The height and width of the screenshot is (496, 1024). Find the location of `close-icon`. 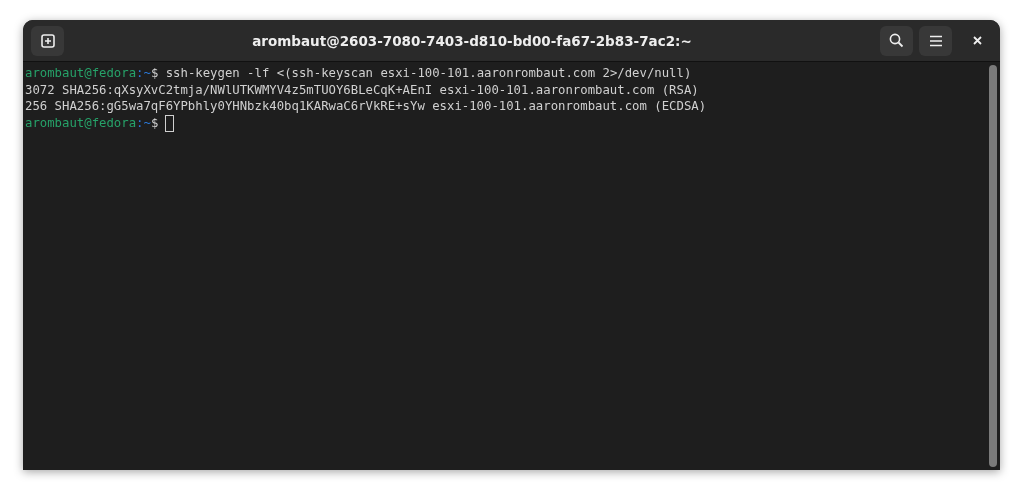

close-icon is located at coordinates (977, 40).